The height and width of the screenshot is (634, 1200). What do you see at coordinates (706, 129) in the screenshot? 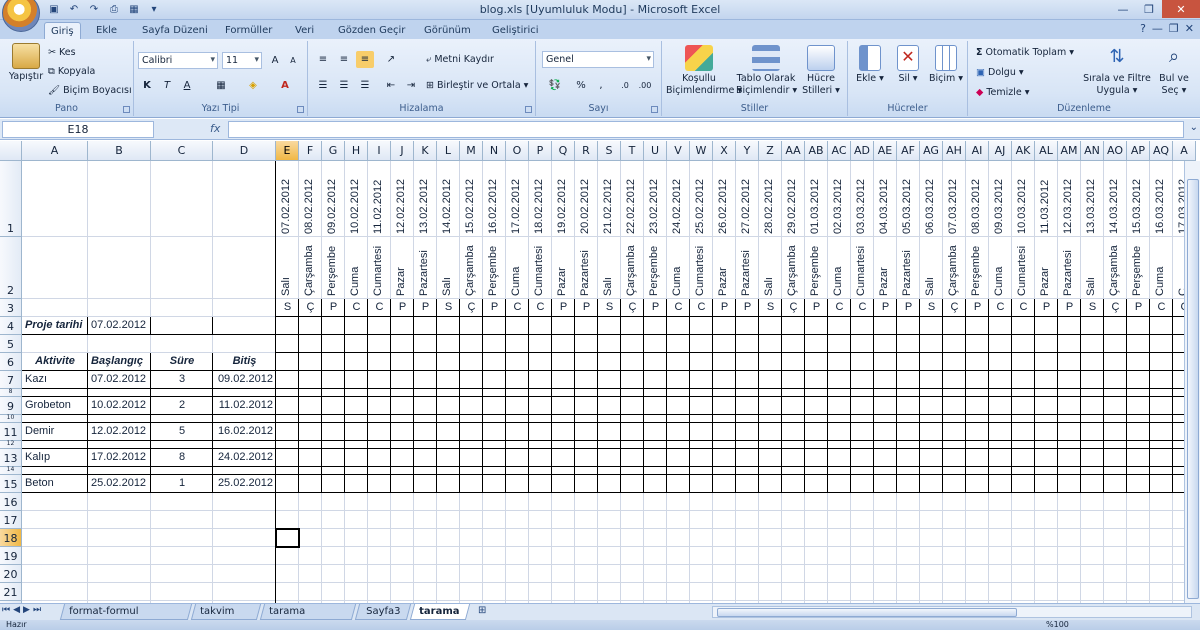
I see `formula-input` at bounding box center [706, 129].